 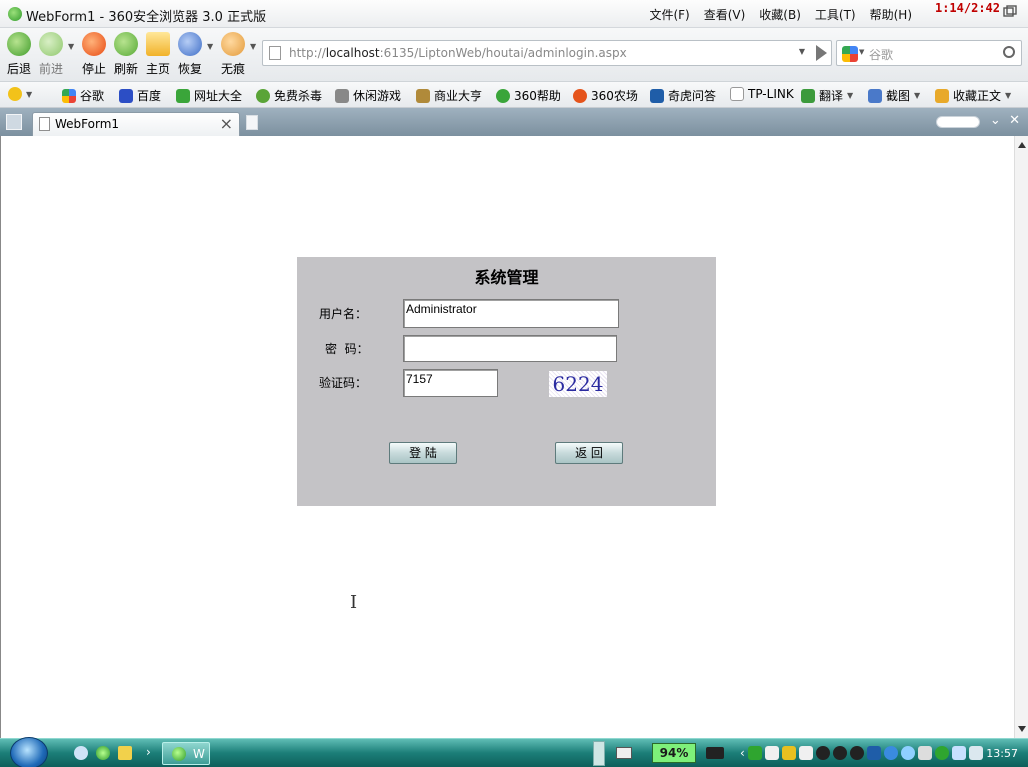 I want to click on password-input, so click(x=510, y=348).